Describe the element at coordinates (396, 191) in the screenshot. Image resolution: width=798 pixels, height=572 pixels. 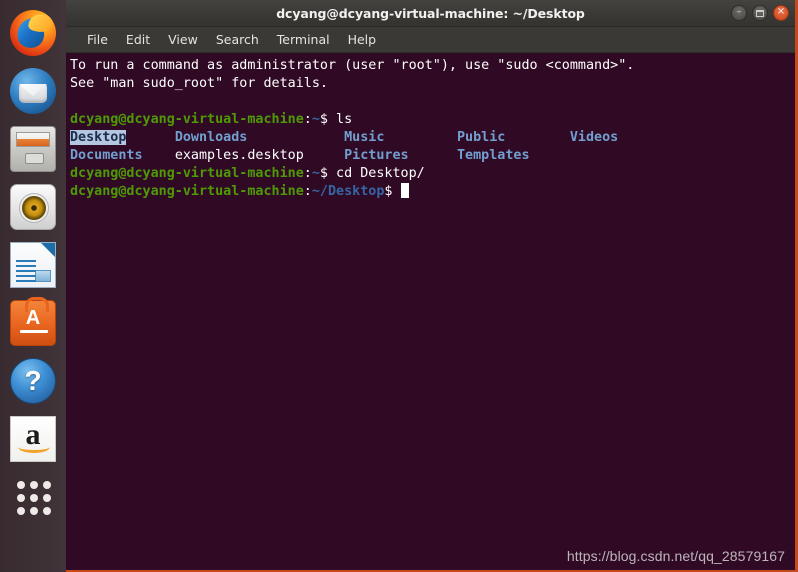
I see `prompt-command` at that location.